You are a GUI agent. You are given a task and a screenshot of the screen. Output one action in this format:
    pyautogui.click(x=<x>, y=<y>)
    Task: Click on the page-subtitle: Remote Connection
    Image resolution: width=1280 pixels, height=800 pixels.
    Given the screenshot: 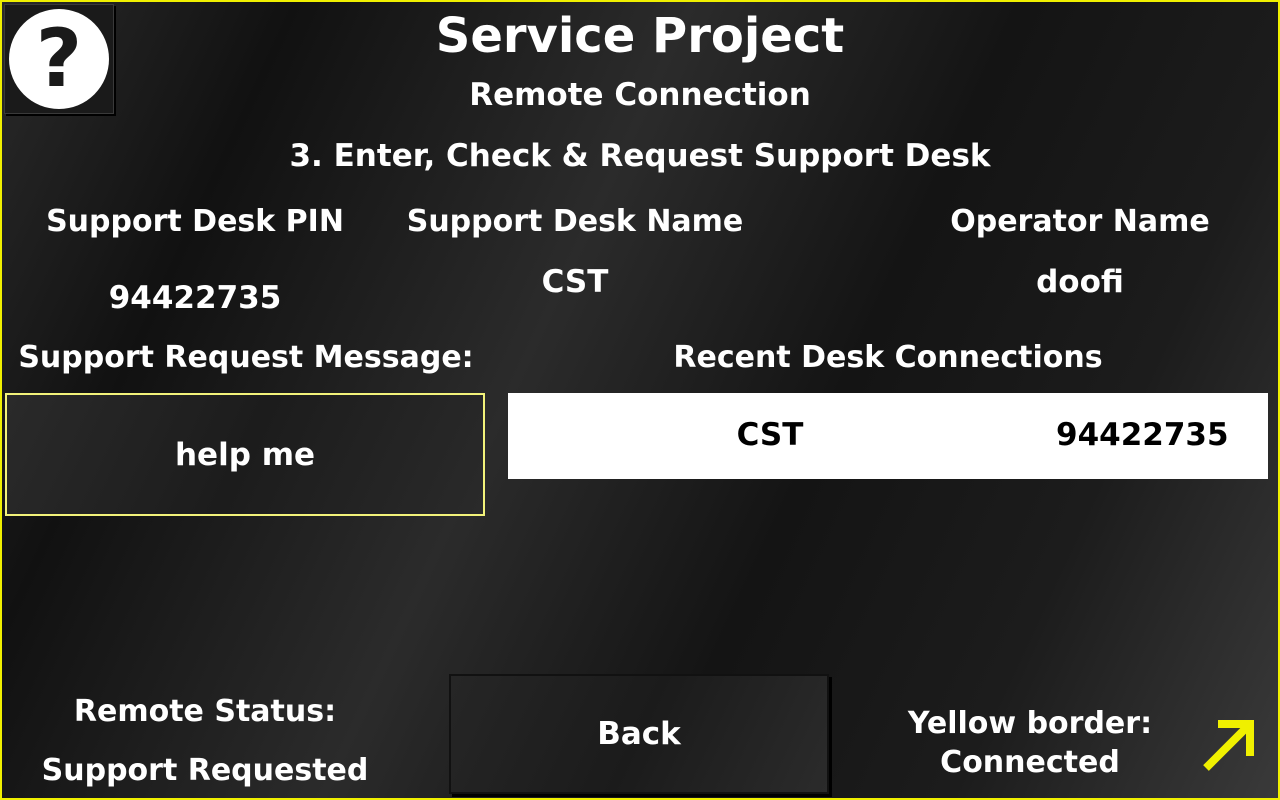 What is the action you would take?
    pyautogui.click(x=640, y=95)
    